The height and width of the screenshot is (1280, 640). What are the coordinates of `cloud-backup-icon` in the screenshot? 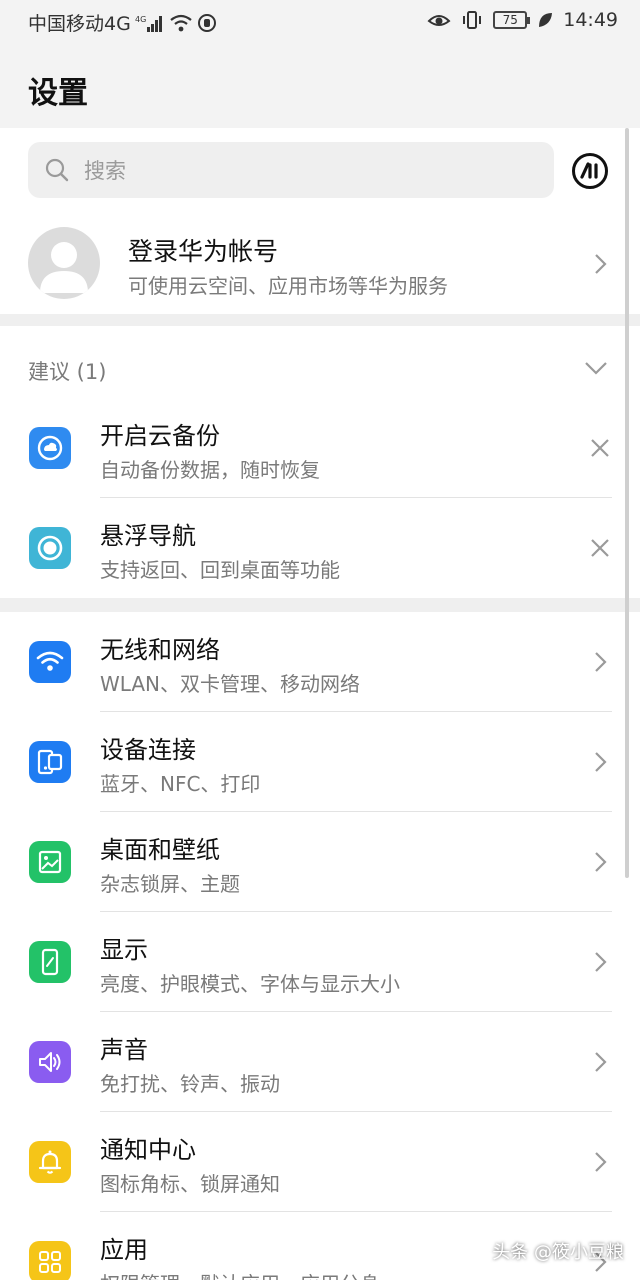 It's located at (50, 448).